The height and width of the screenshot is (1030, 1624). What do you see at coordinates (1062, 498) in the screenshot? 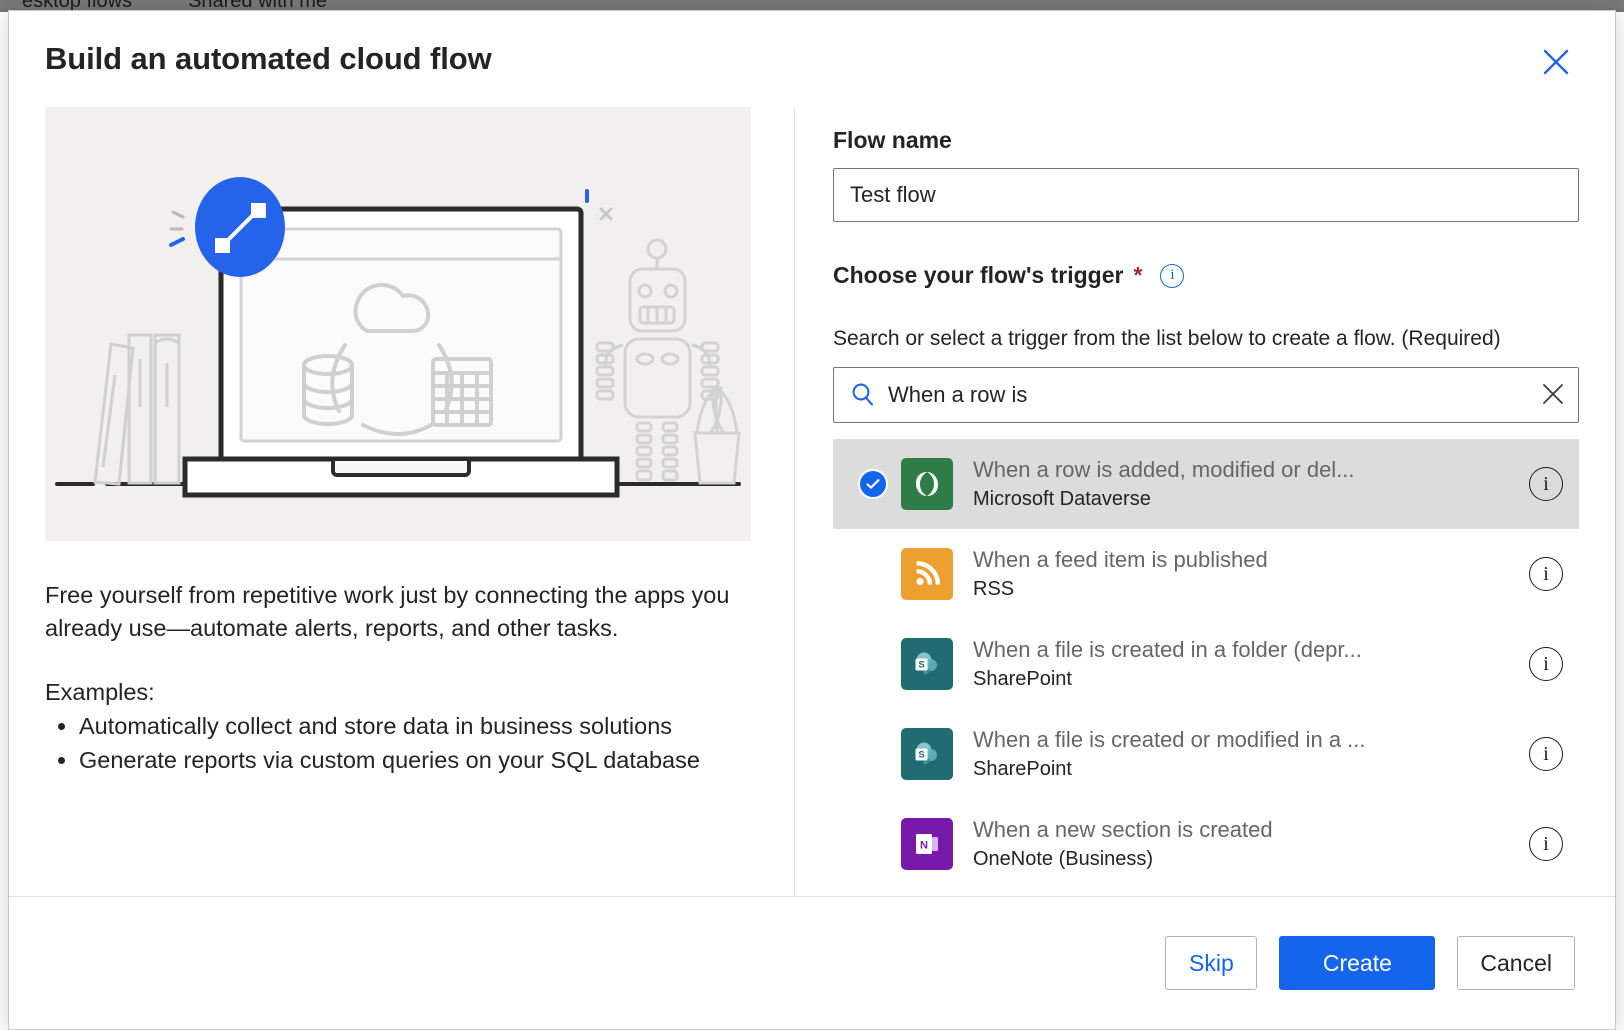
I see `trigger-connector: Microsoft Dataverse` at bounding box center [1062, 498].